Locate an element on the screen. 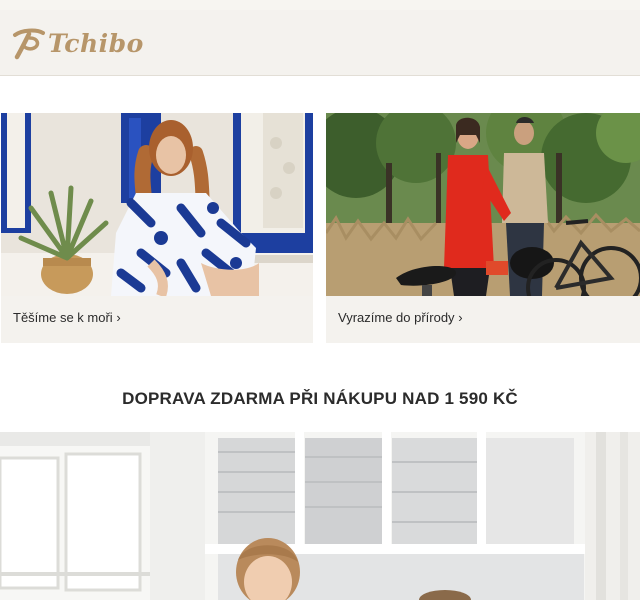  teaser-link-sea: Těšíme se k moři › is located at coordinates (67, 317).